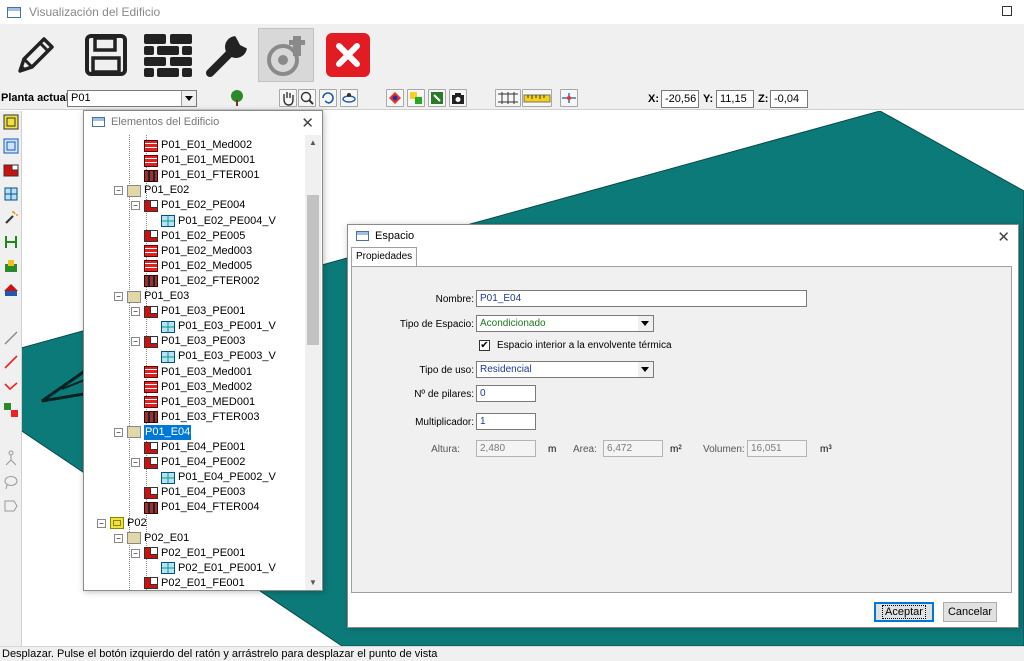  What do you see at coordinates (198, 372) in the screenshot?
I see `tree-item: P01_E03_Med001` at bounding box center [198, 372].